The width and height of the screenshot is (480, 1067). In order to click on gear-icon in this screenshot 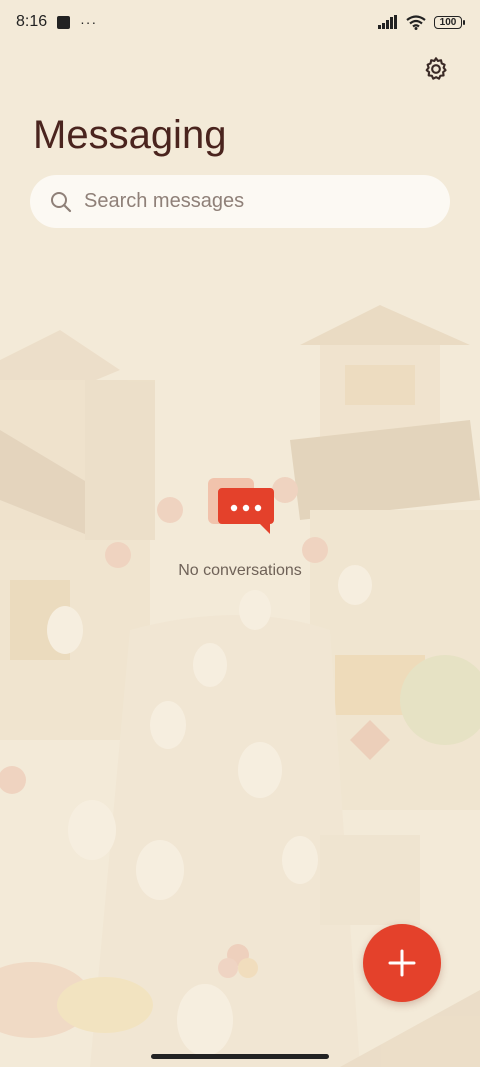, I will do `click(436, 69)`.